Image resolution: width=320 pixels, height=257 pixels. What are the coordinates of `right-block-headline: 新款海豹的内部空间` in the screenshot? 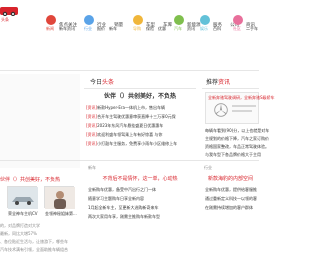 It's located at (230, 179).